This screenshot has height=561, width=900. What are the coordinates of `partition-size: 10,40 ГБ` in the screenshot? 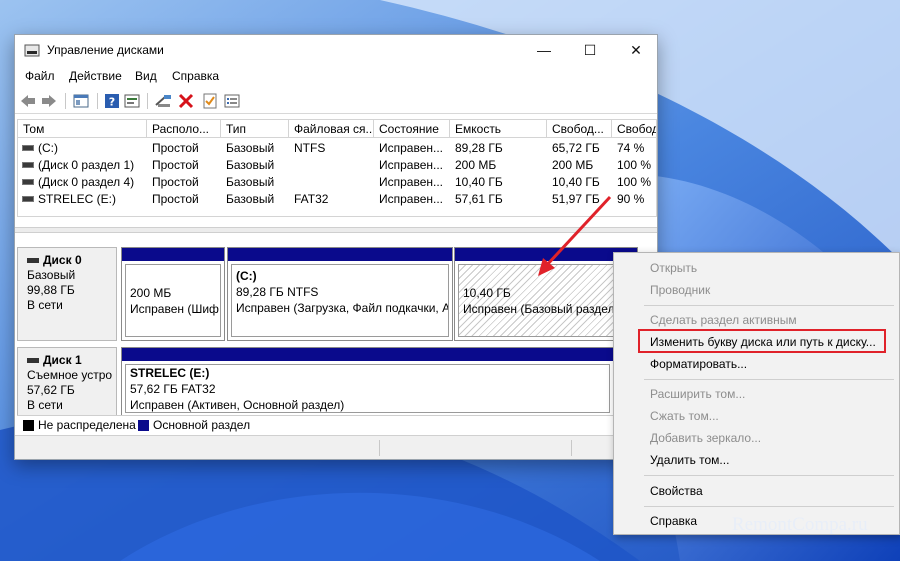 It's located at (487, 293).